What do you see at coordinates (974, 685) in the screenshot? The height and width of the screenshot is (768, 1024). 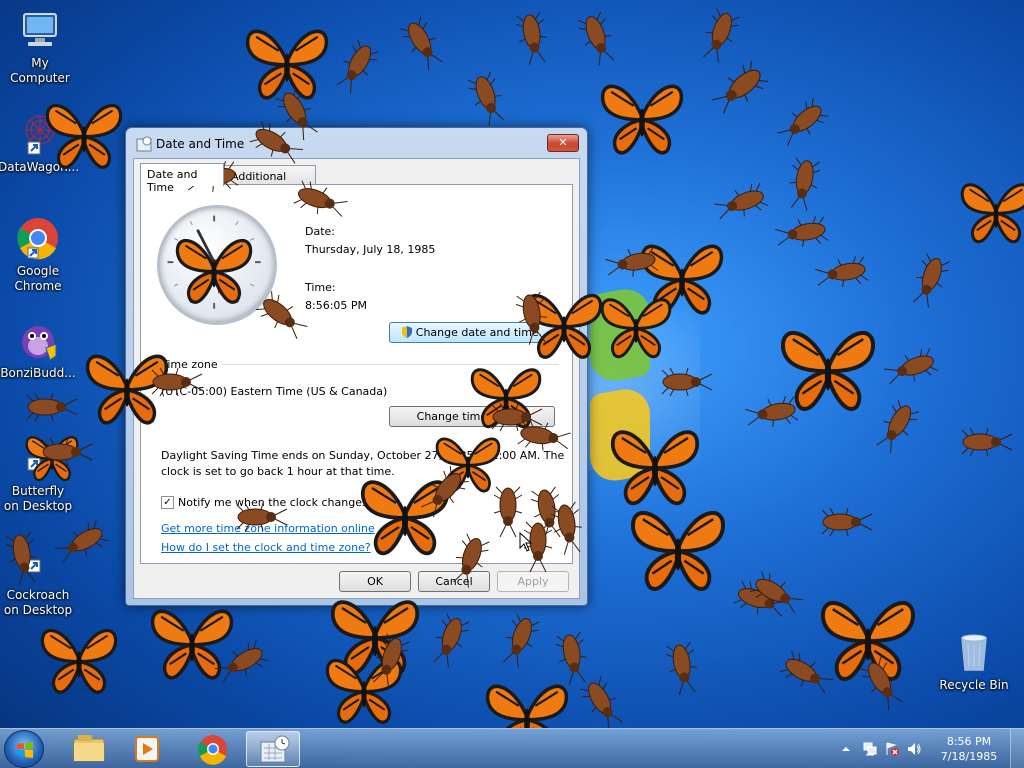 I see `desktop-icon-label: Recycle Bin` at bounding box center [974, 685].